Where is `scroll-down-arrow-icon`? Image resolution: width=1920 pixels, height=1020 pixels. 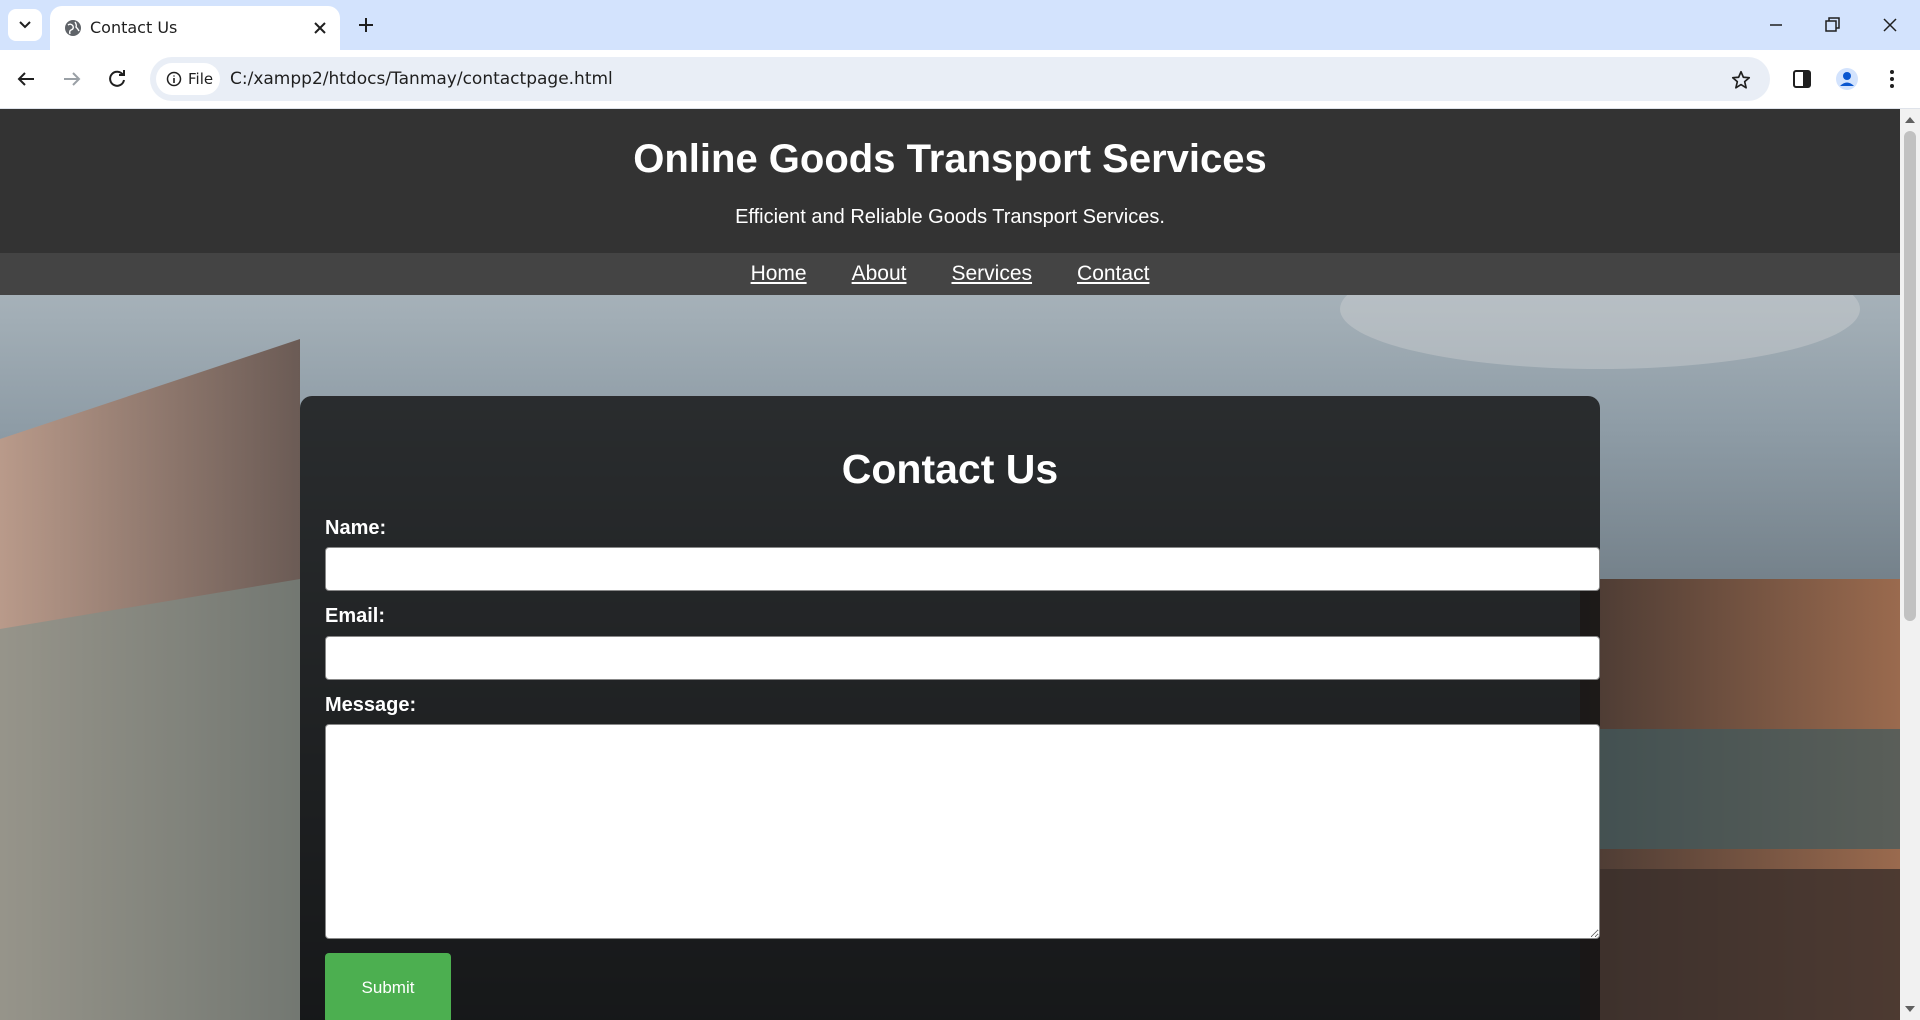 scroll-down-arrow-icon is located at coordinates (1910, 1009).